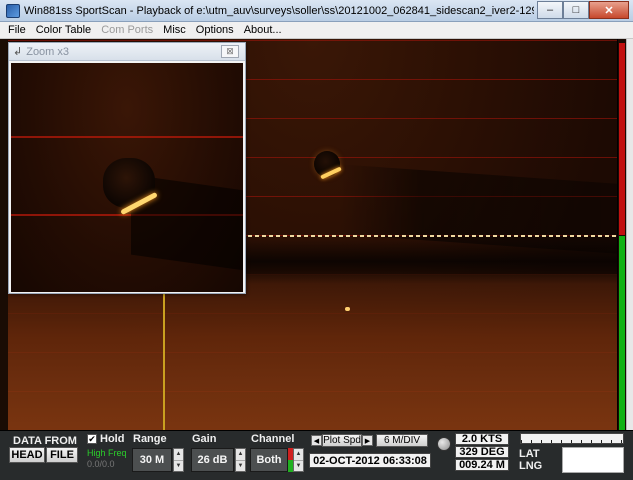 The height and width of the screenshot is (480, 633). I want to click on gain-down-icon: ▼, so click(240, 466).